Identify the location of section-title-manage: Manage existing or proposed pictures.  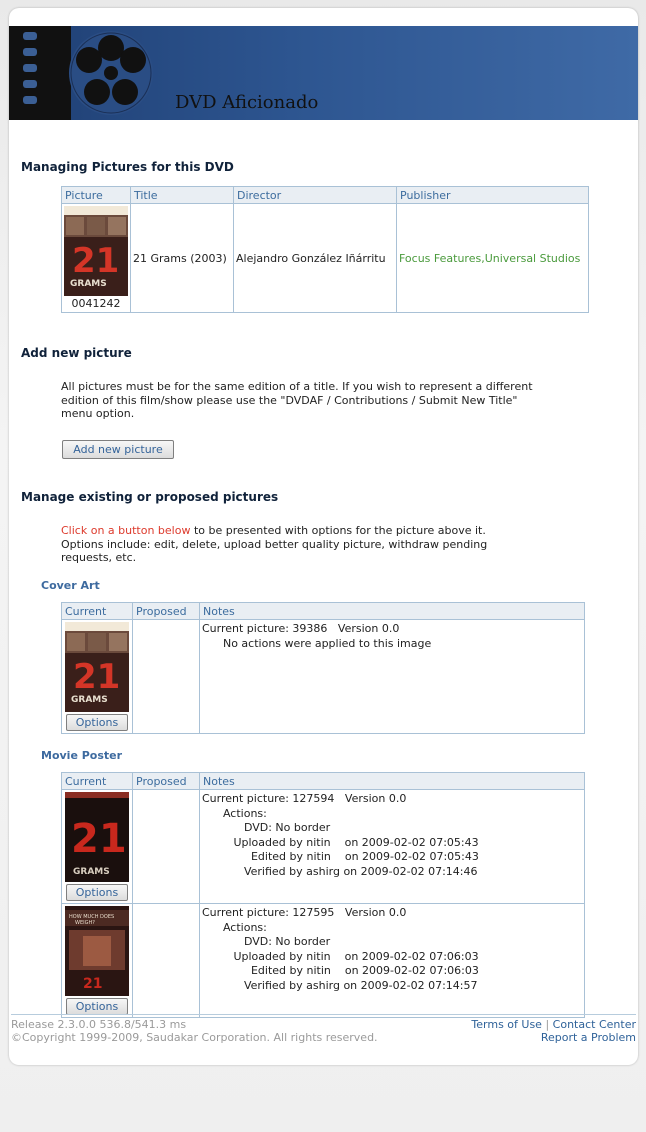
(150, 497).